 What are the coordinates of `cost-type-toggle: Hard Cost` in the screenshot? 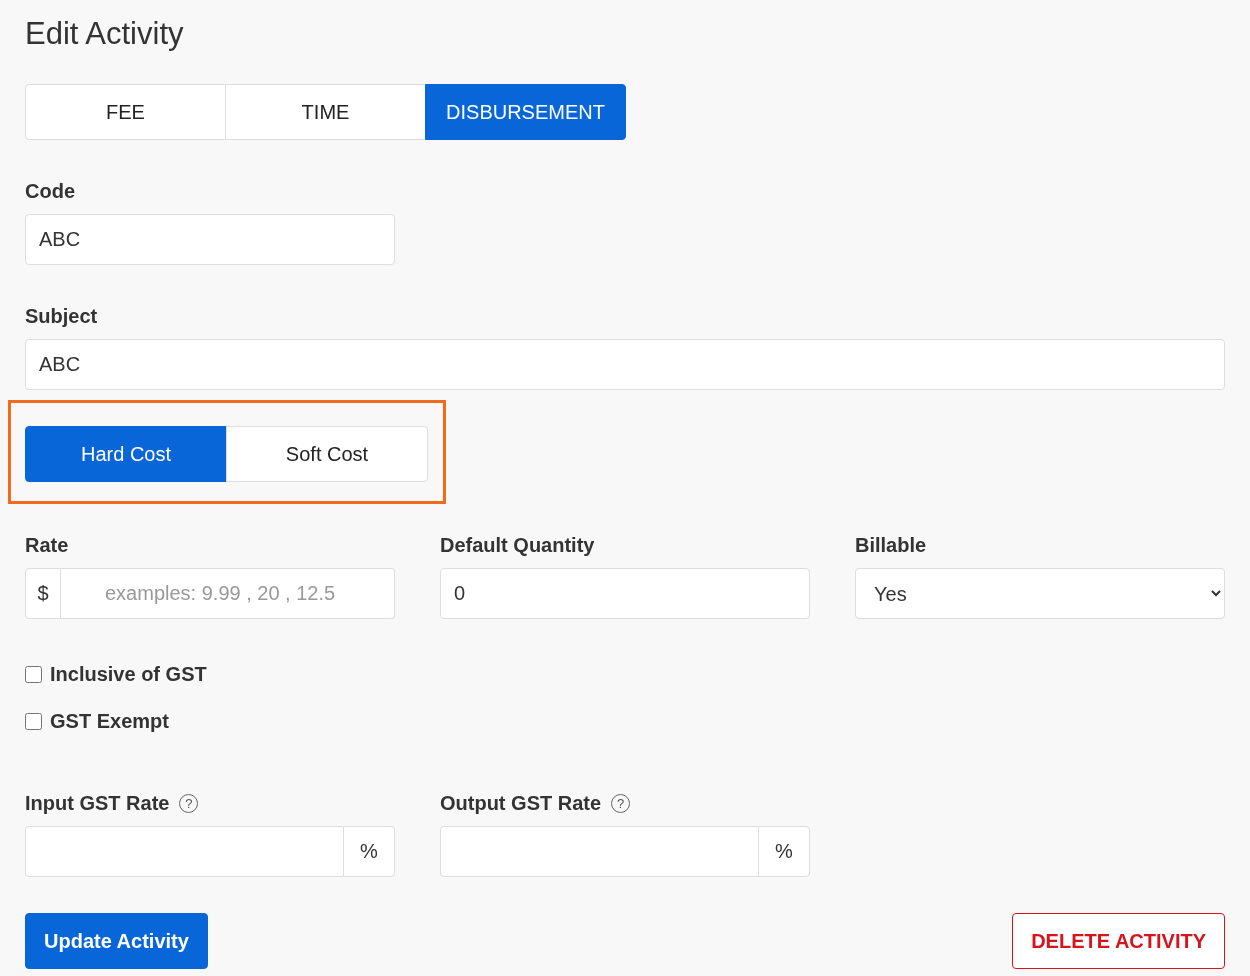 It's located at (126, 454).